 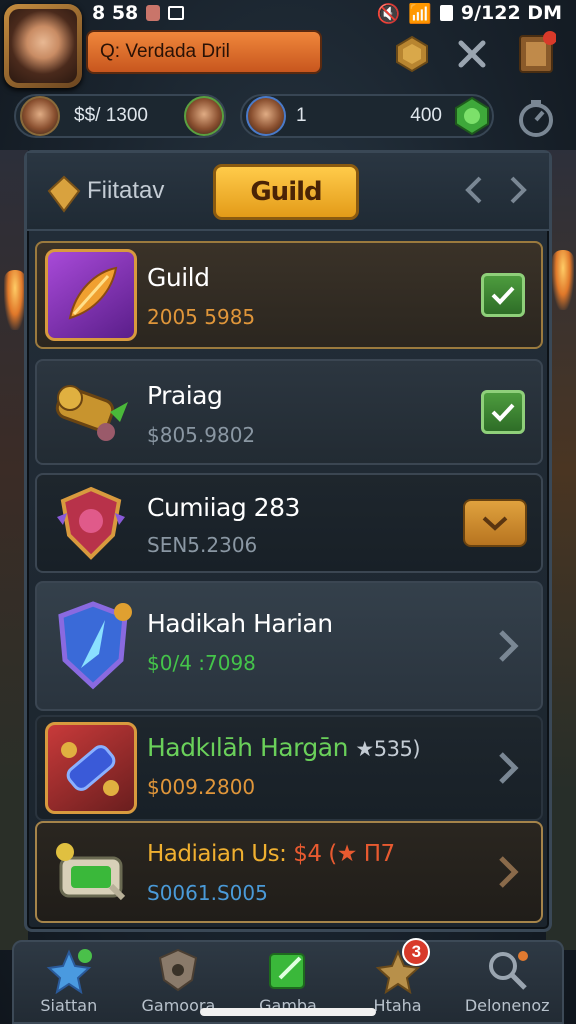 What do you see at coordinates (288, 13) in the screenshot?
I see `status-bar: 8 58 🔇 📶 9/122 DM` at bounding box center [288, 13].